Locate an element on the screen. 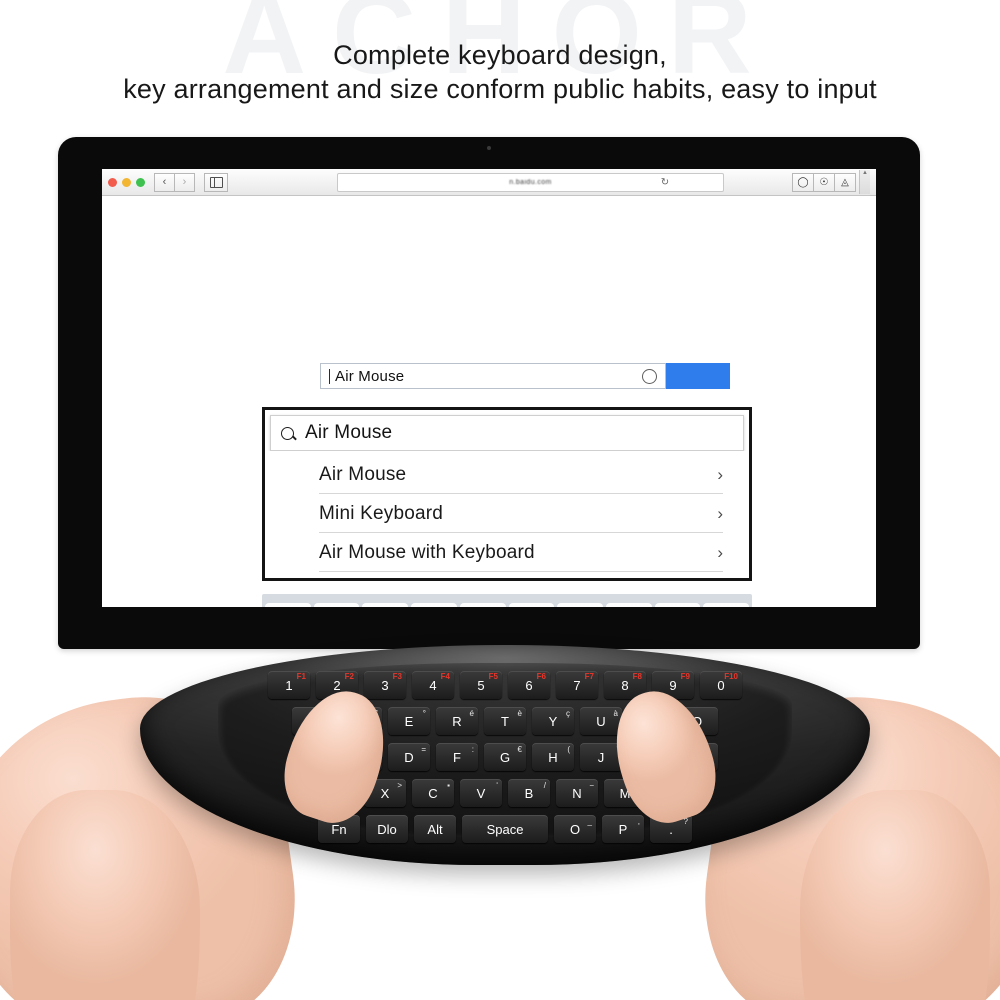 The width and height of the screenshot is (1000, 1000). remote-key-o: O _ is located at coordinates (575, 829).